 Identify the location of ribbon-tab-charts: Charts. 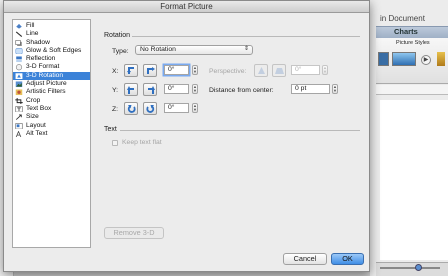
(406, 31).